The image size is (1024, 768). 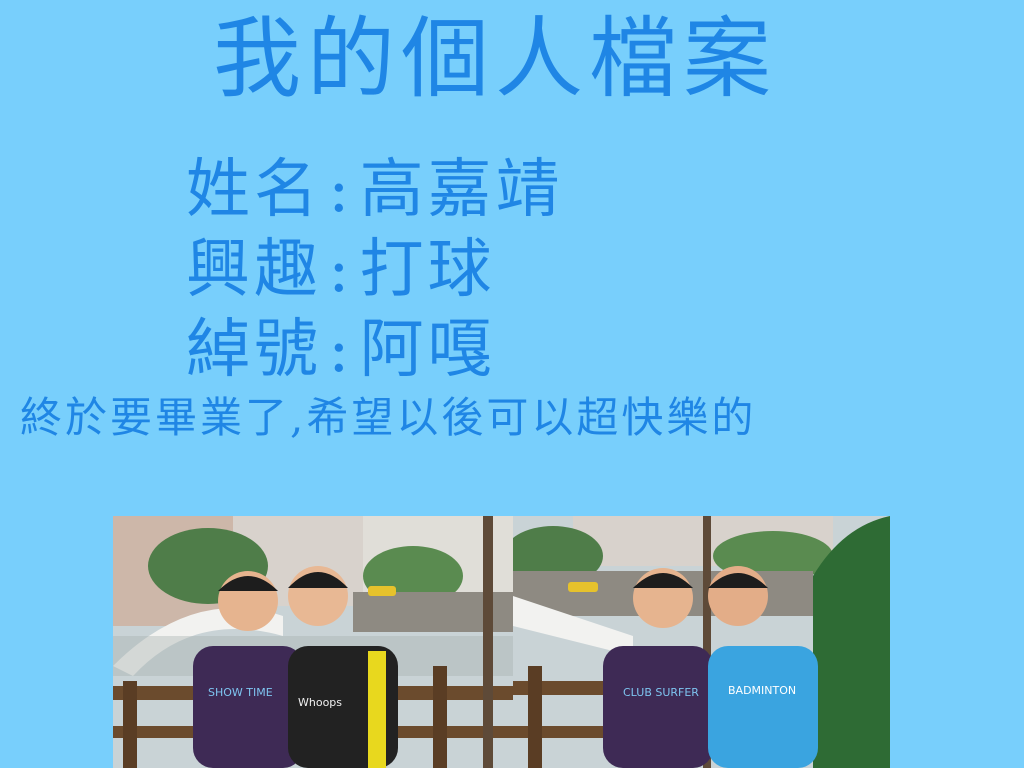 I want to click on photo-left-image: SHOW TIME Whoops, so click(x=313, y=642).